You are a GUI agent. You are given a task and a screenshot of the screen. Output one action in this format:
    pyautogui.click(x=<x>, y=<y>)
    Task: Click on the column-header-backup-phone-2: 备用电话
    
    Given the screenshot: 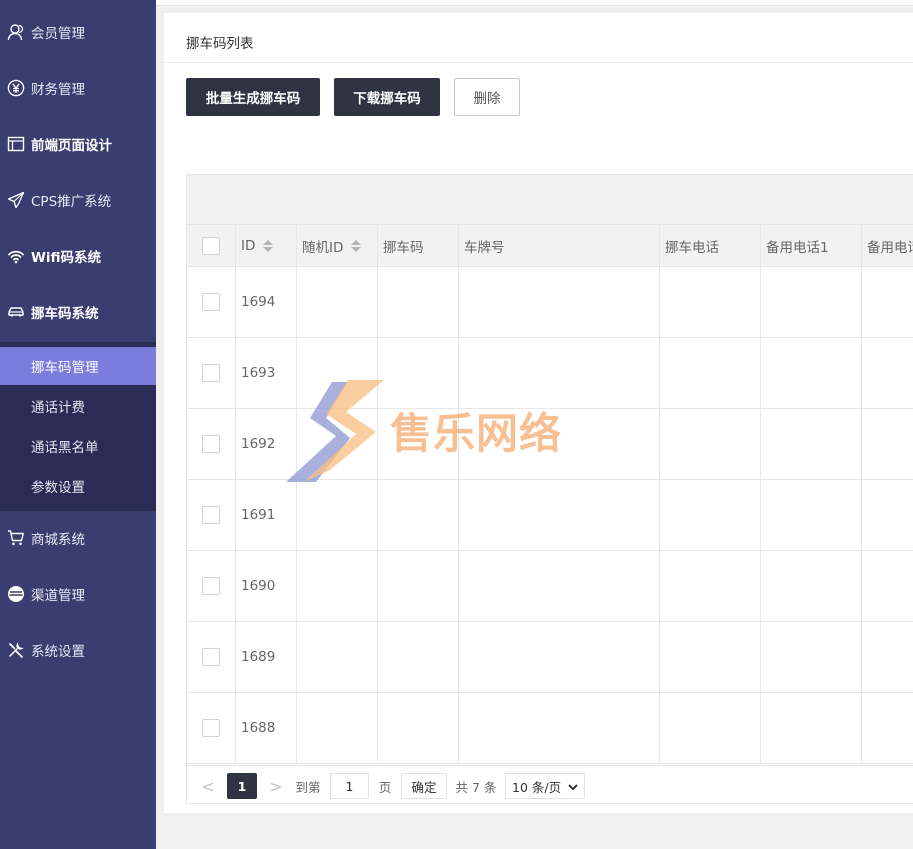 What is the action you would take?
    pyautogui.click(x=887, y=245)
    